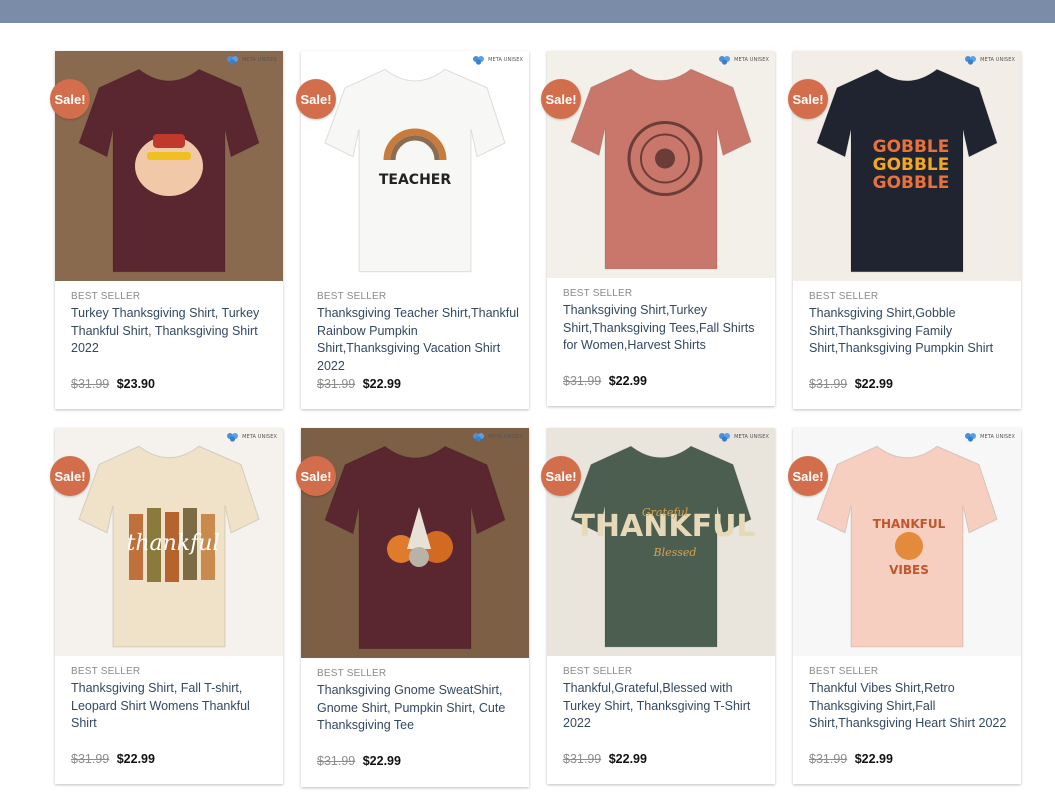 Image resolution: width=1055 pixels, height=800 pixels. I want to click on svg-text: THANKFUL, so click(909, 524).